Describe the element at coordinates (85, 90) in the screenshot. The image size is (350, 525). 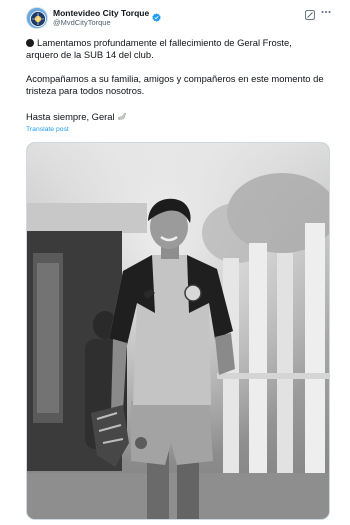
I see `post-text: tristeza para todos nosotros.` at that location.